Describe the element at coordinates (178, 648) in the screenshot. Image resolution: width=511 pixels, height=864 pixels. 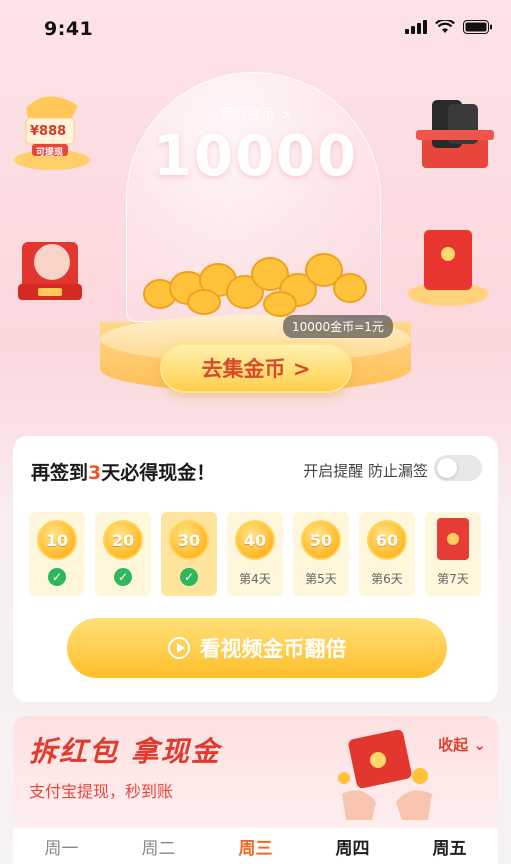
I see `play-icon` at that location.